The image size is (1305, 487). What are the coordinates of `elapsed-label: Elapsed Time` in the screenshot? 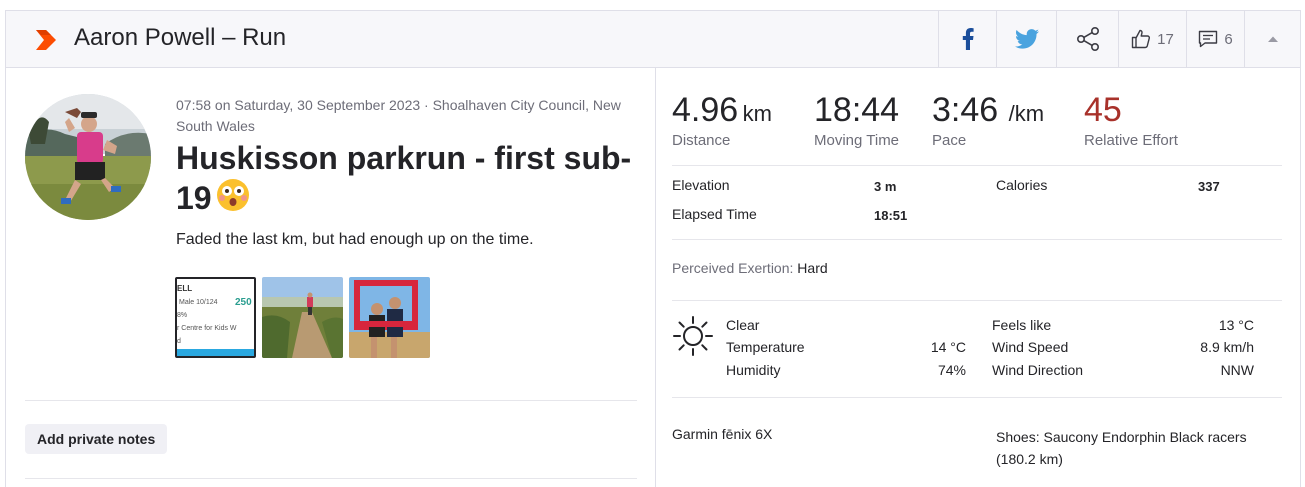 It's located at (714, 214).